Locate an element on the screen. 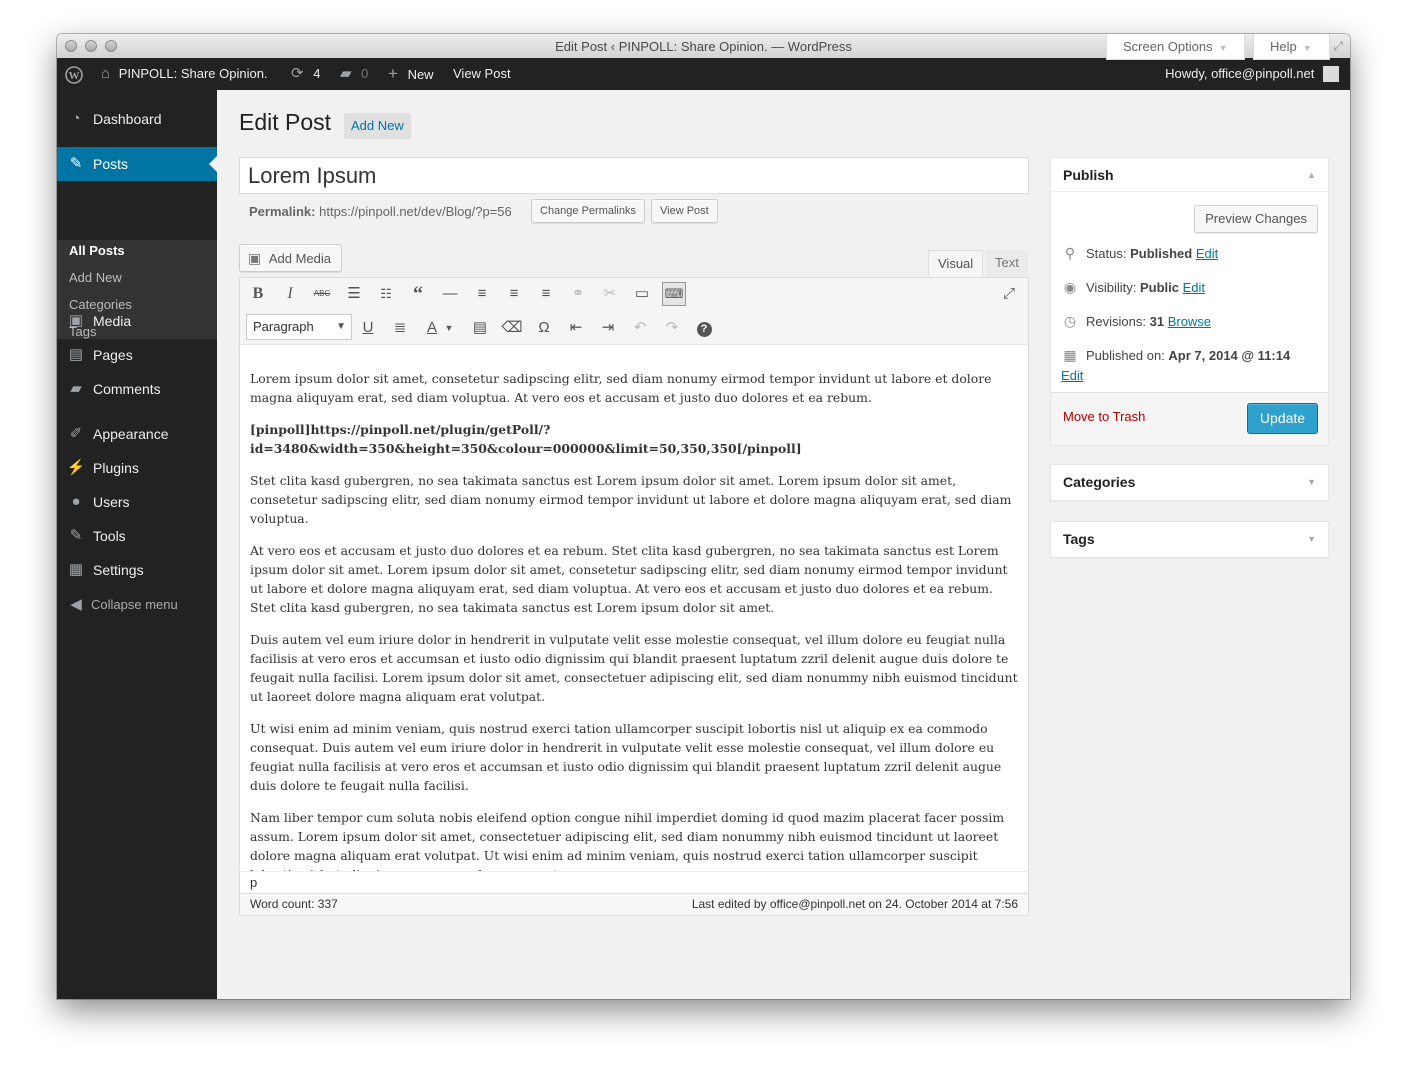 The width and height of the screenshot is (1407, 1078). undo-icon: ↶ is located at coordinates (640, 328).